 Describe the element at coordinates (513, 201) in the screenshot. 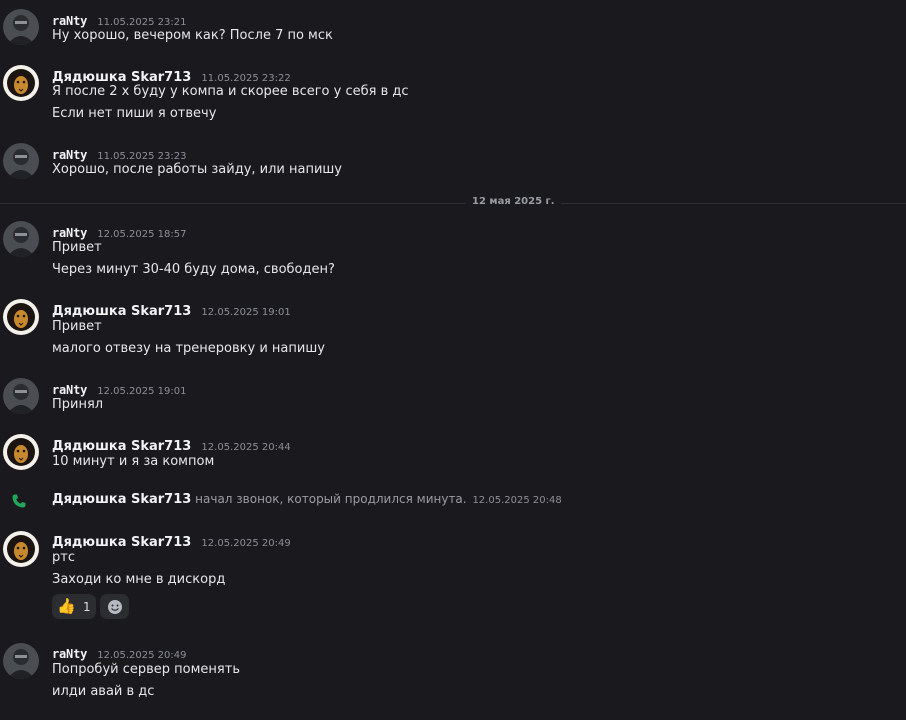

I see `date-divider-label: 12 мая 2025 г.` at that location.